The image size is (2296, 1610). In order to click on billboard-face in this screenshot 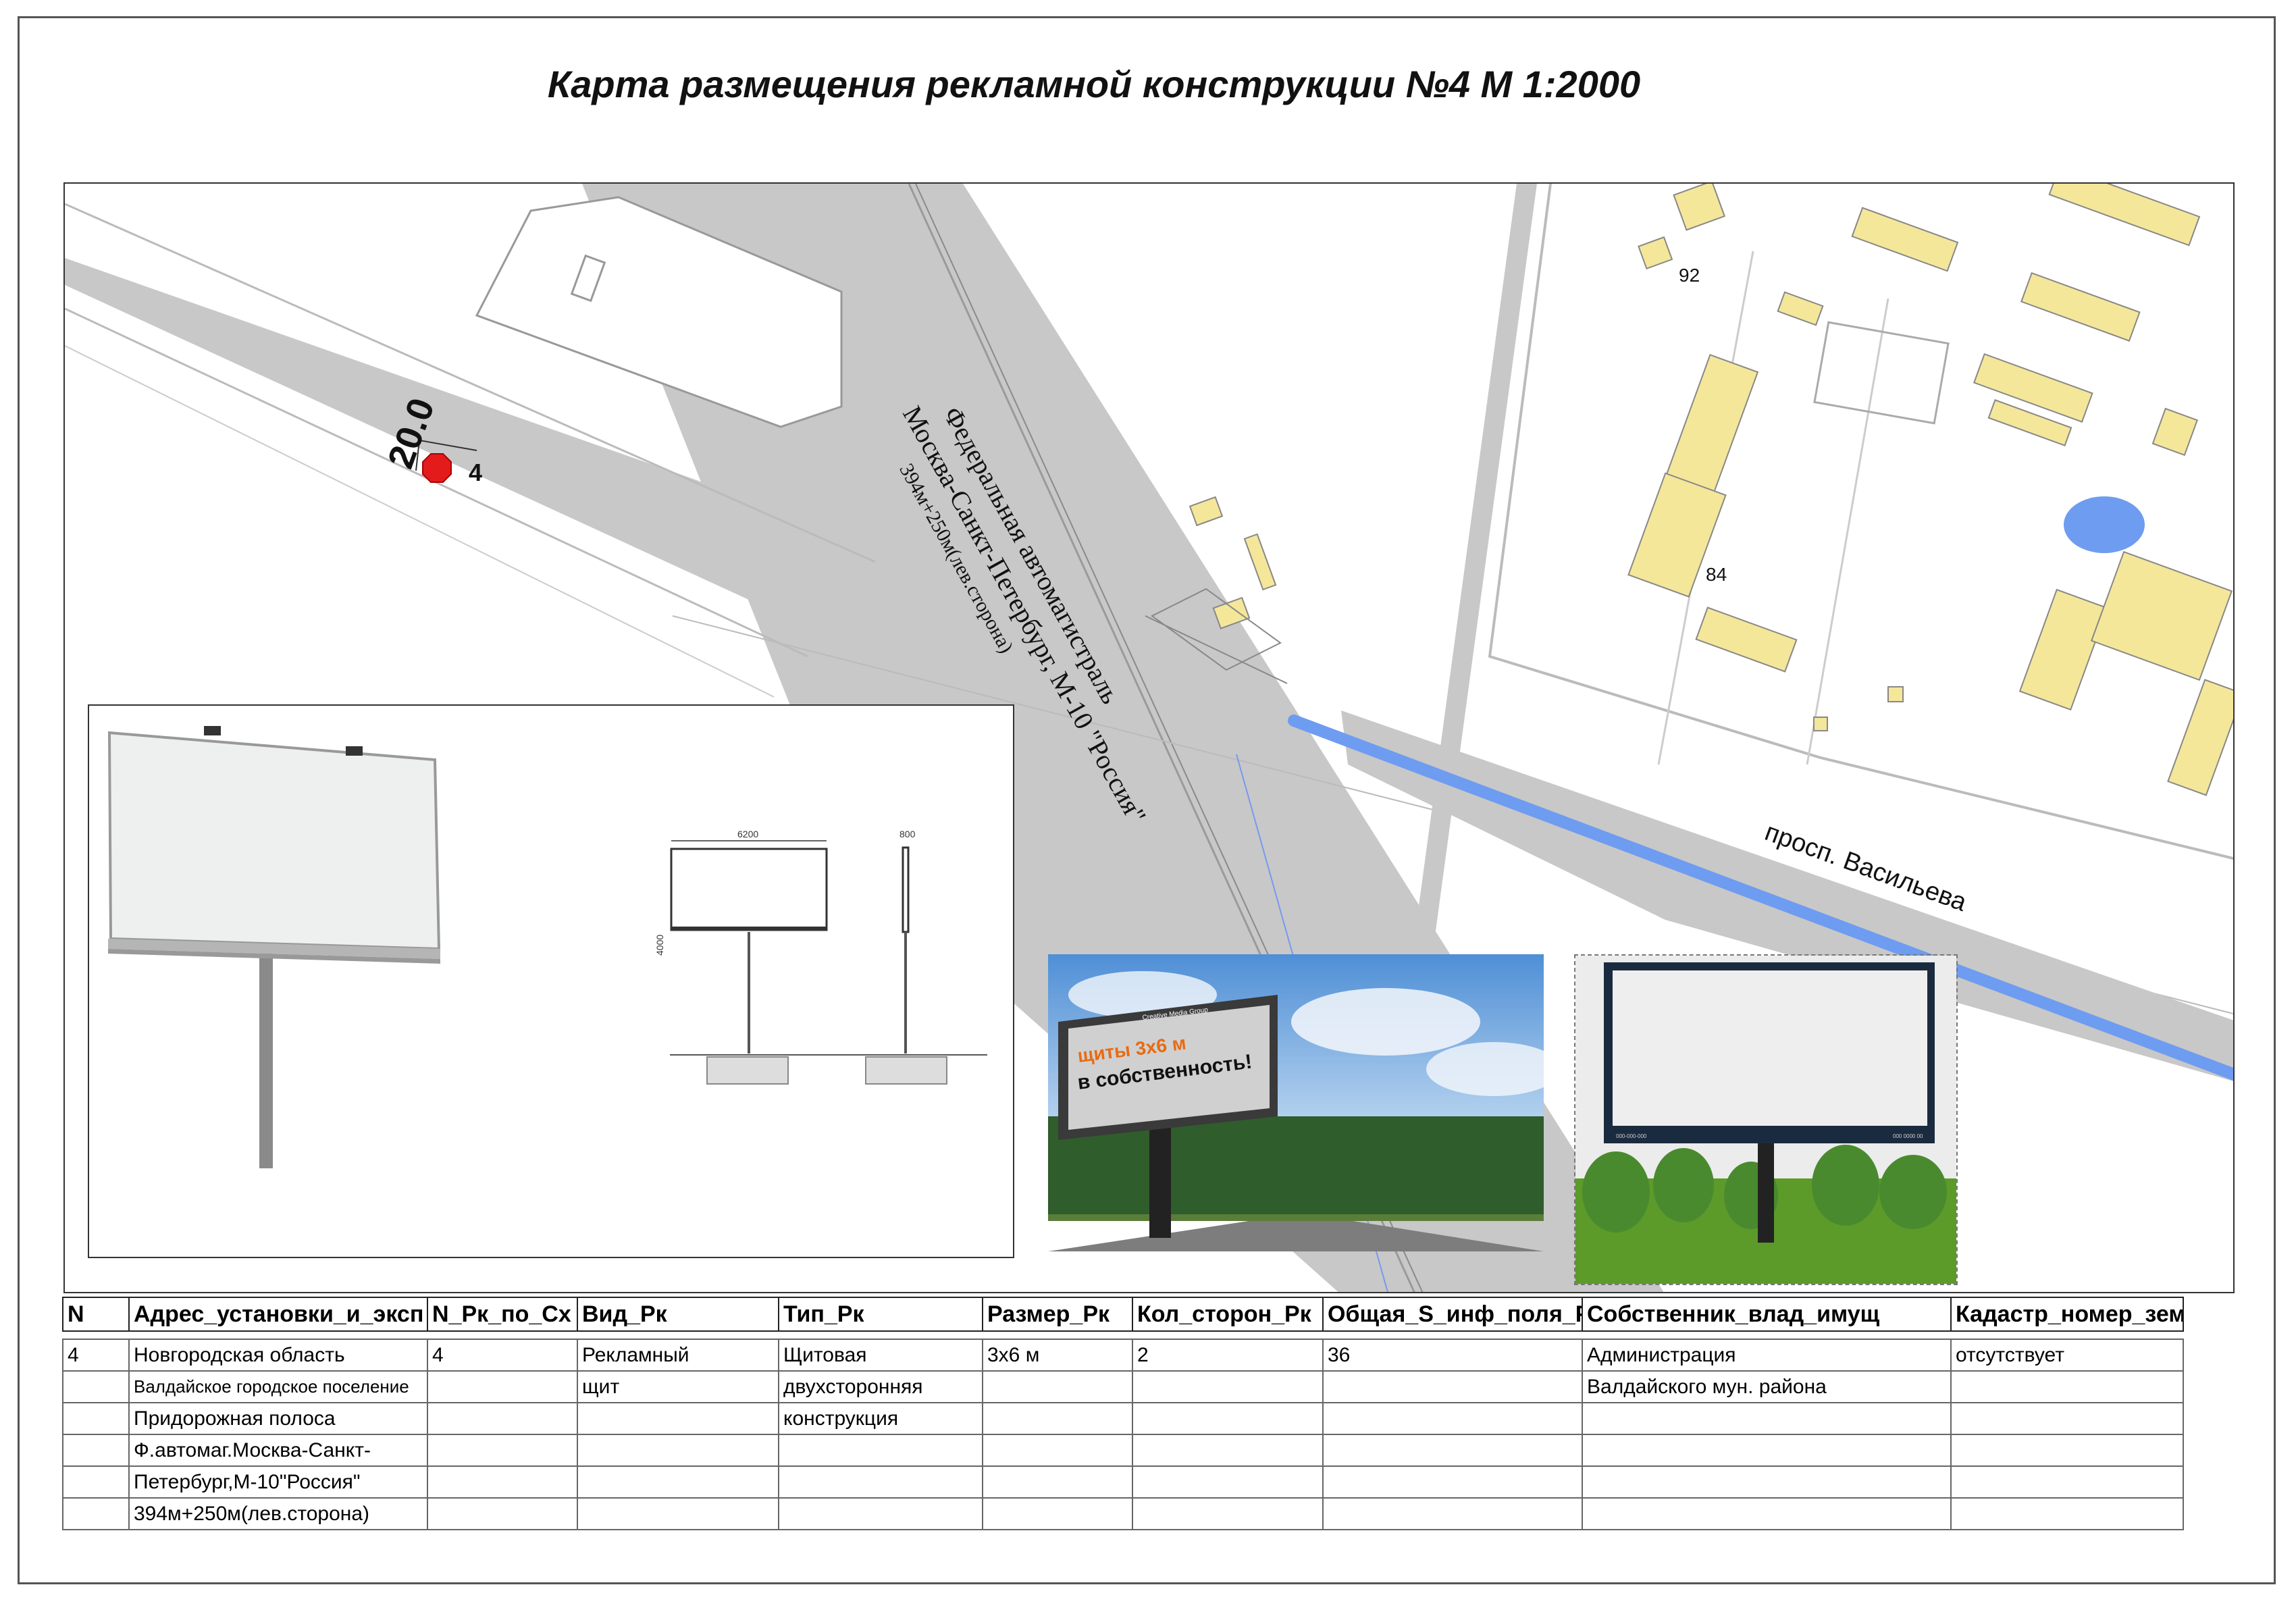, I will do `click(1770, 1048)`.